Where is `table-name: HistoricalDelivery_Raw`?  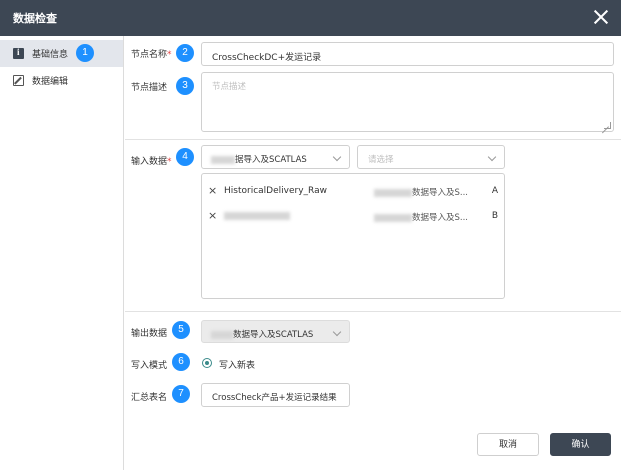 table-name: HistoricalDelivery_Raw is located at coordinates (275, 191).